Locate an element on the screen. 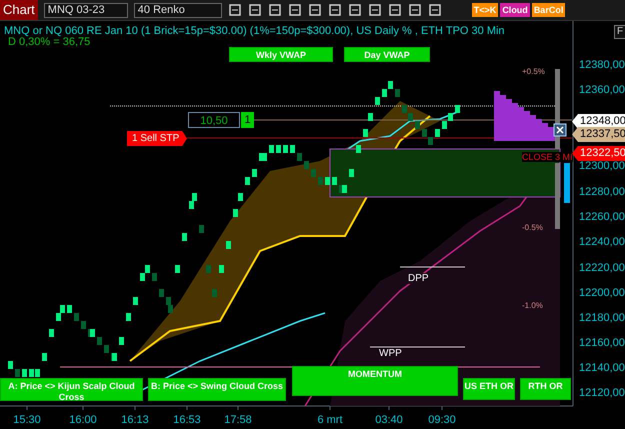  daily-range-label: D 0,30% = 36,75 is located at coordinates (49, 42).